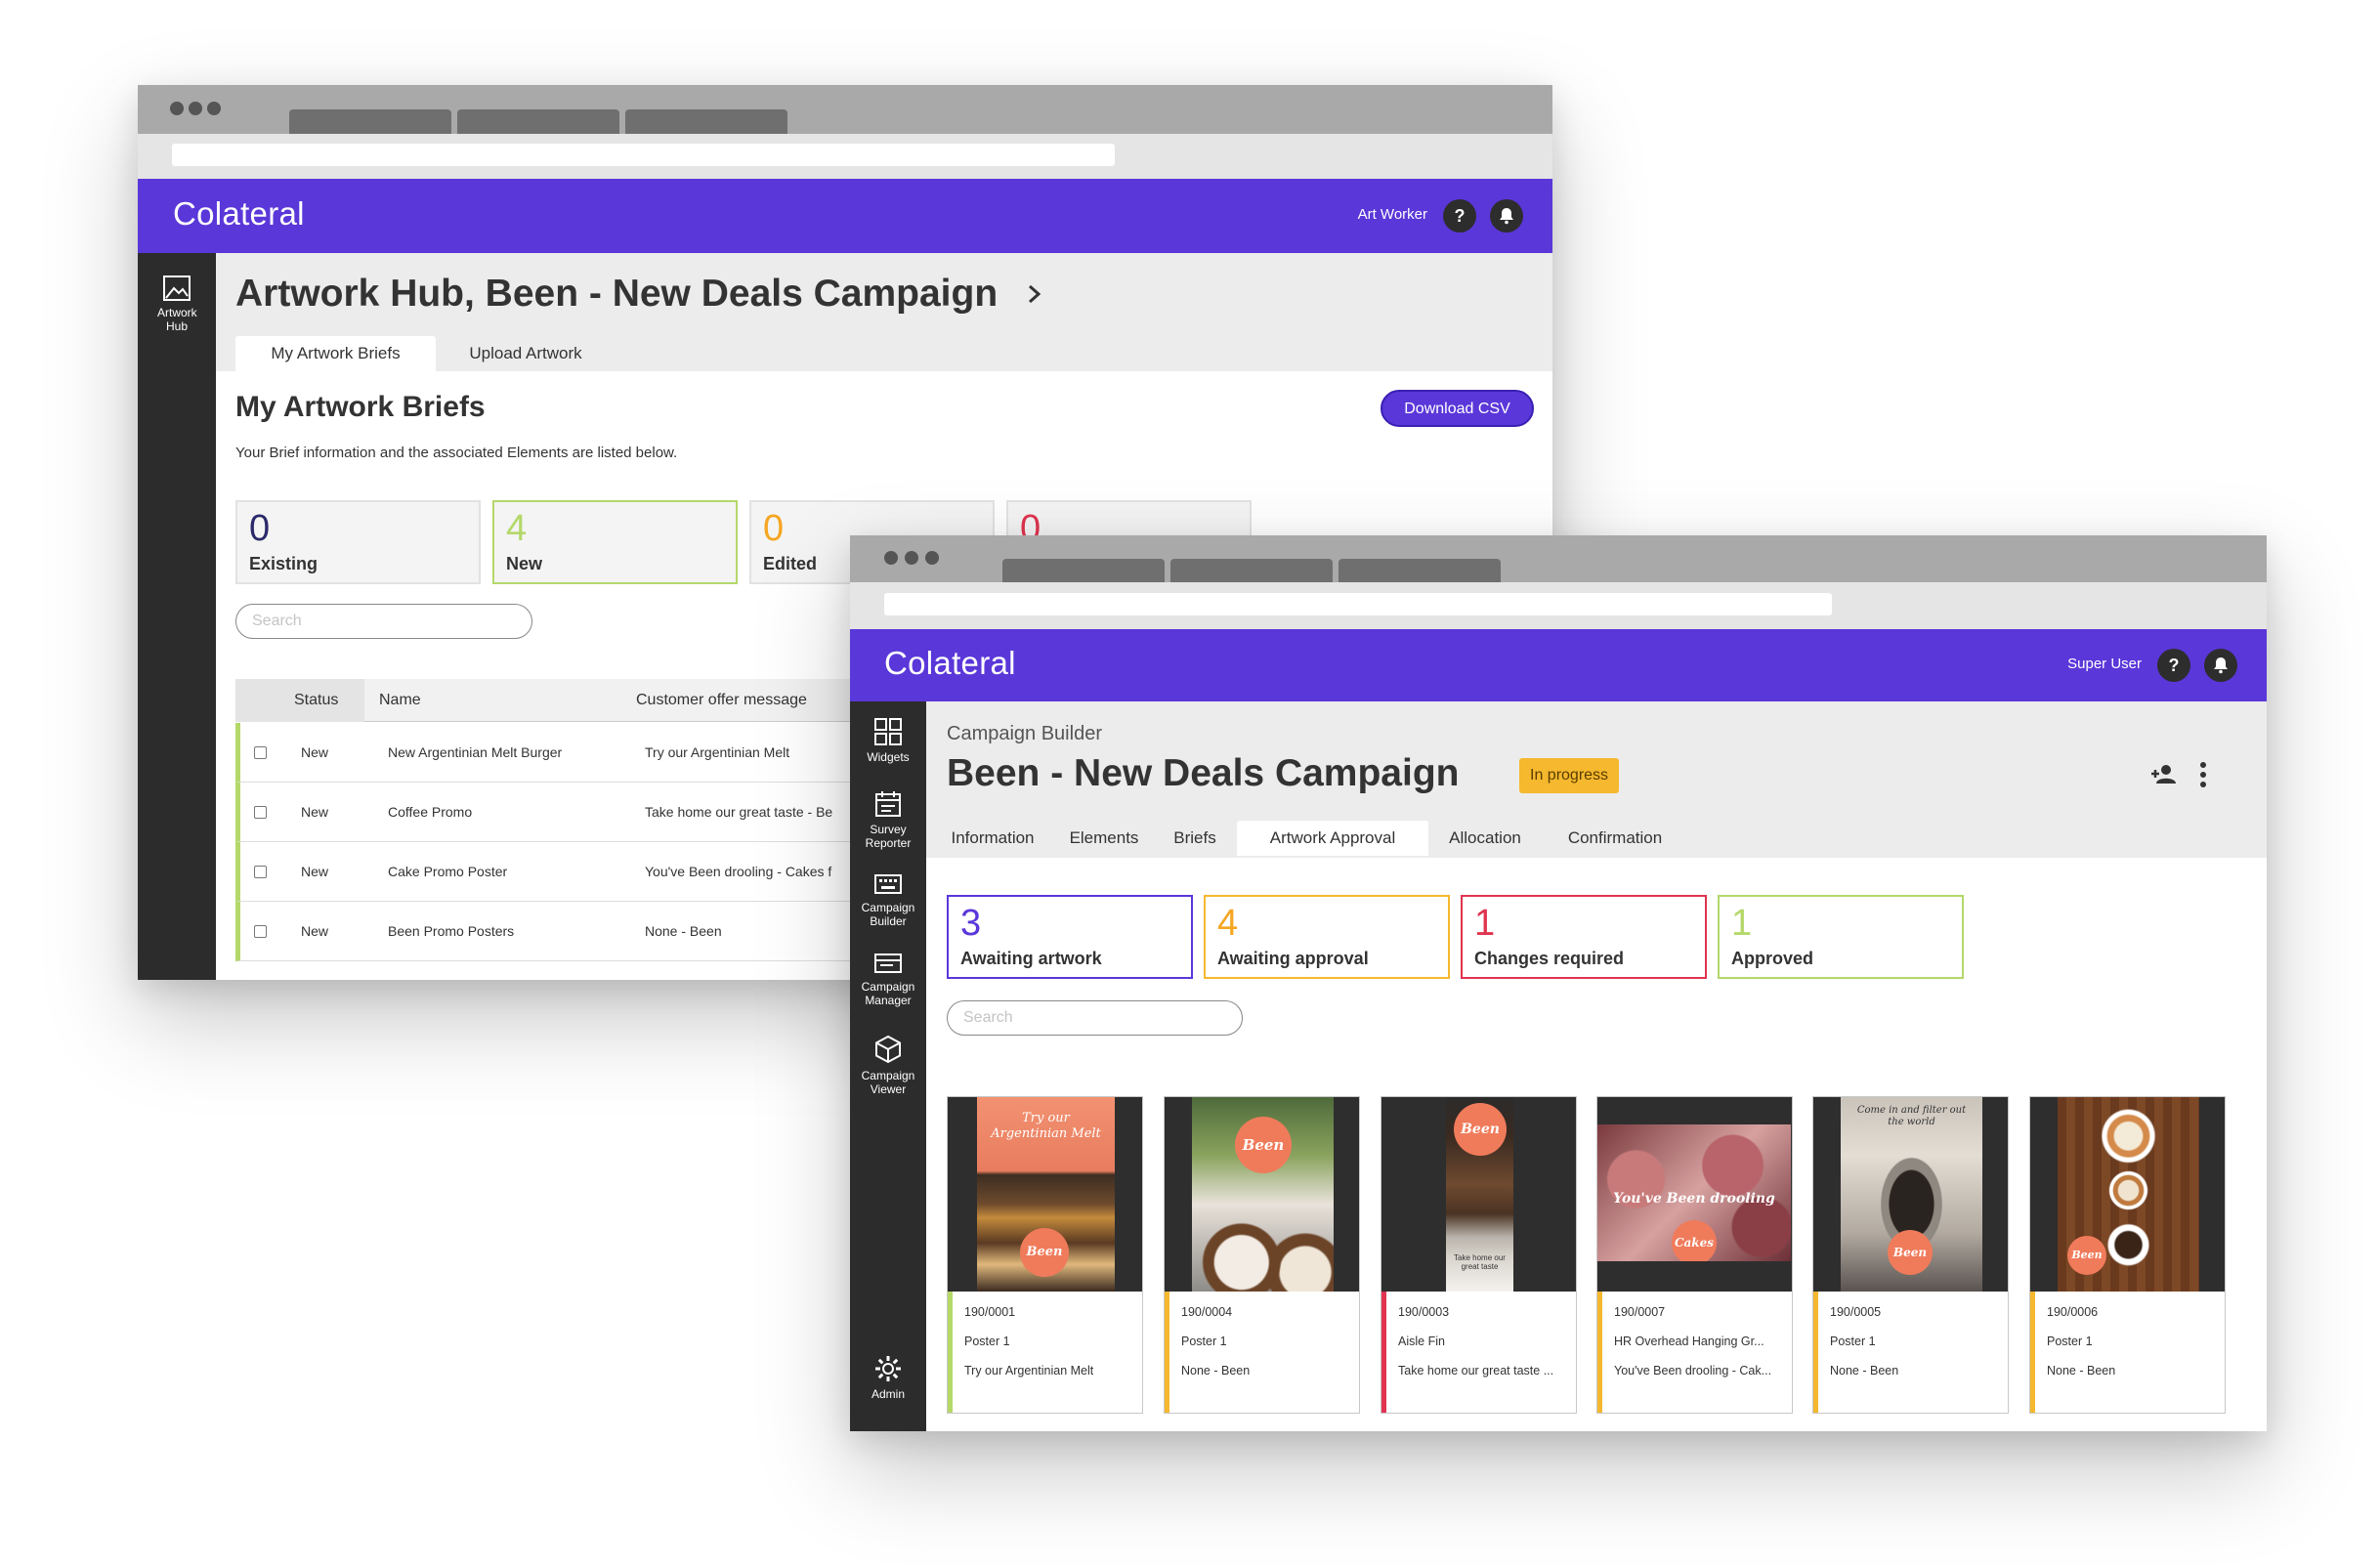 This screenshot has height=1568, width=2380. Describe the element at coordinates (1104, 838) in the screenshot. I see `tab-elements: Elements` at that location.